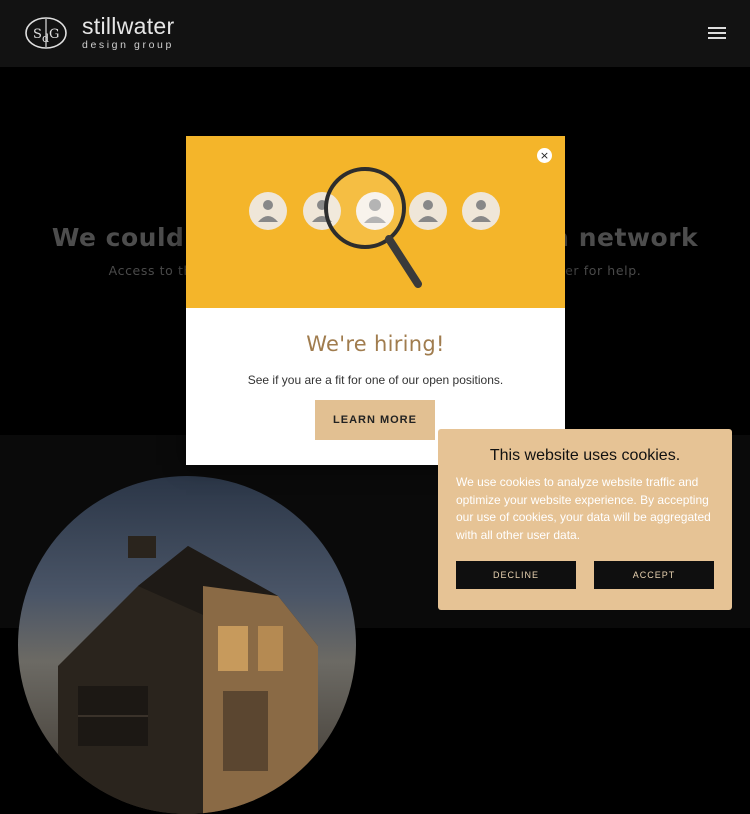 This screenshot has width=750, height=814. I want to click on logo: S d G stillwater design group, so click(99, 33).